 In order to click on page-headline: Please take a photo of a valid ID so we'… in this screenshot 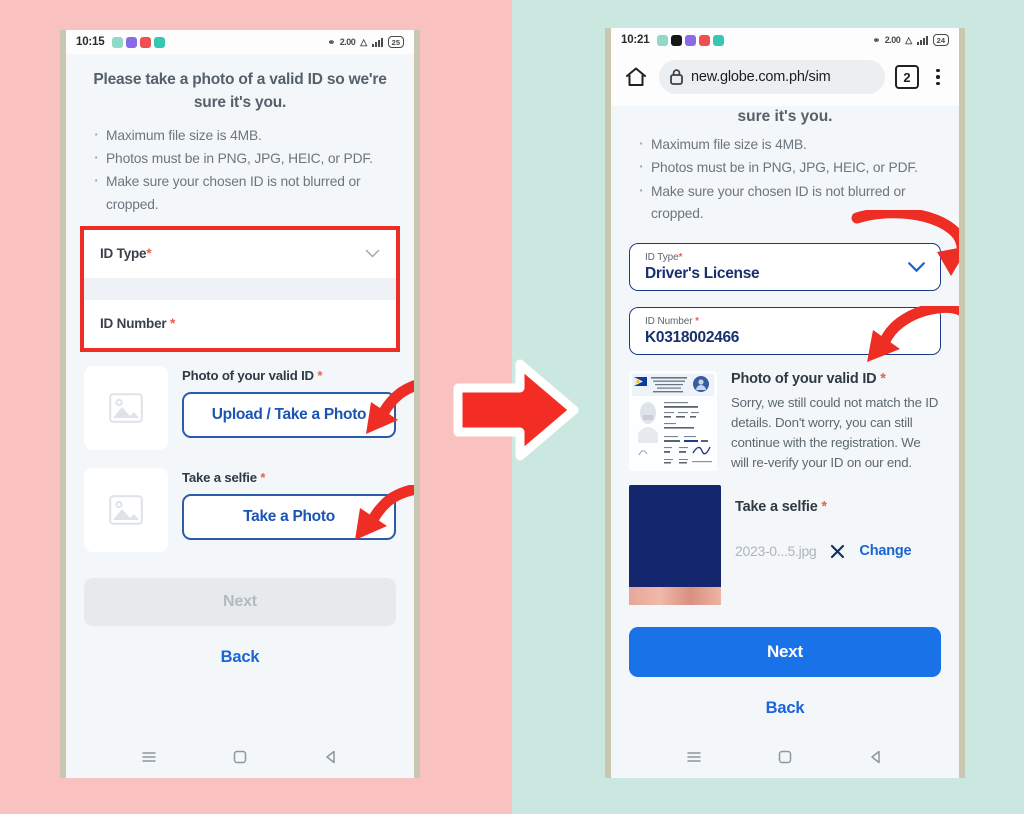, I will do `click(240, 91)`.